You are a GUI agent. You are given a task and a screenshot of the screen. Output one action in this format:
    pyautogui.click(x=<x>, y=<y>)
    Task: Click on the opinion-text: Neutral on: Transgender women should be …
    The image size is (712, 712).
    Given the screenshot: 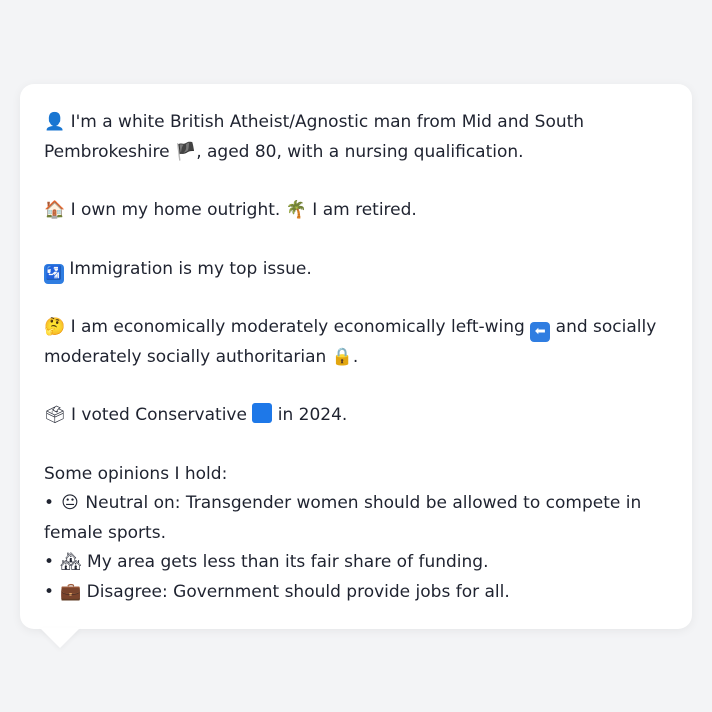 What is the action you would take?
    pyautogui.click(x=343, y=518)
    